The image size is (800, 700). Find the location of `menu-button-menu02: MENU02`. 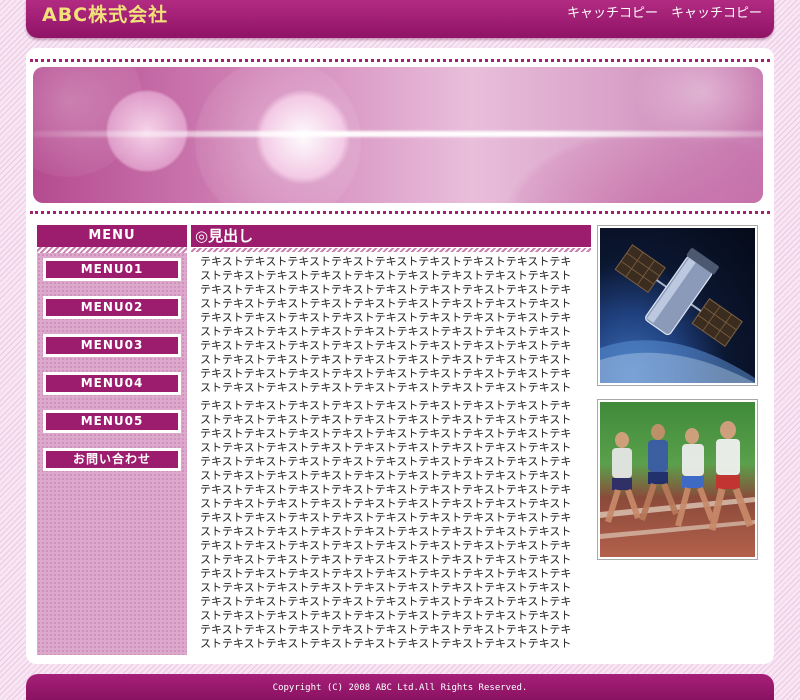

menu-button-menu02: MENU02 is located at coordinates (112, 307).